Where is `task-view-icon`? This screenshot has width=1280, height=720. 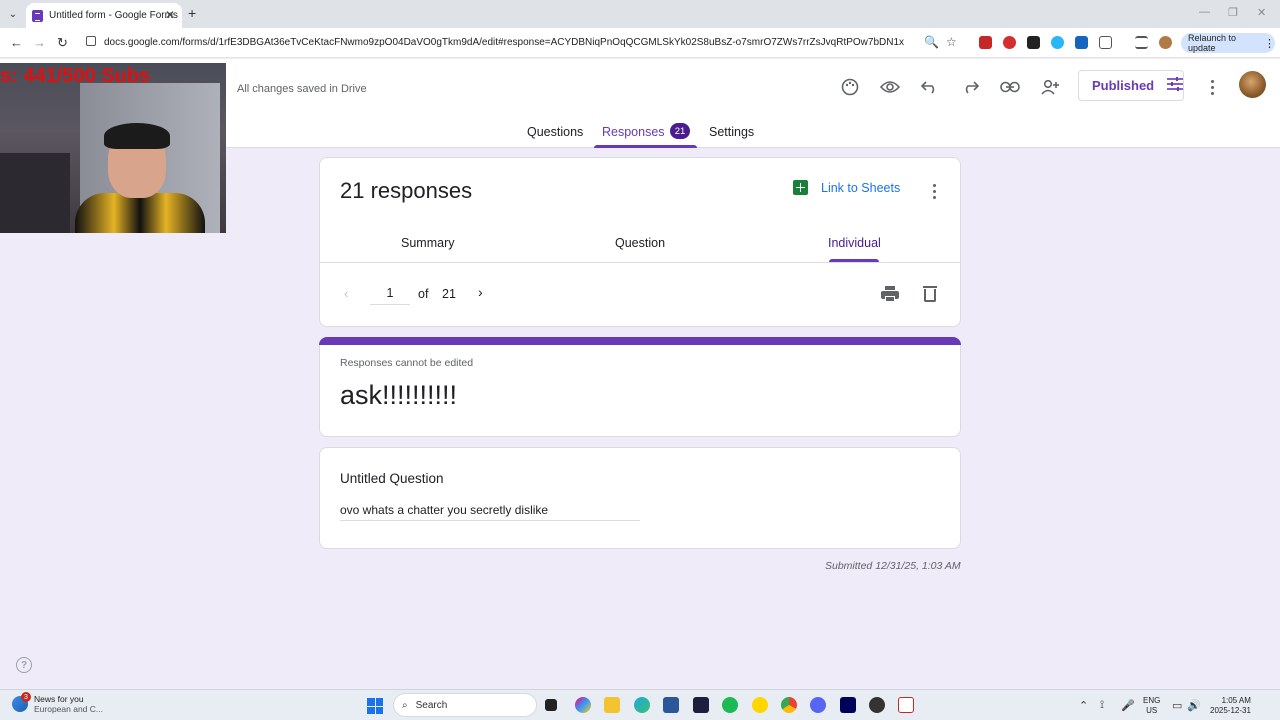
task-view-icon is located at coordinates (551, 705).